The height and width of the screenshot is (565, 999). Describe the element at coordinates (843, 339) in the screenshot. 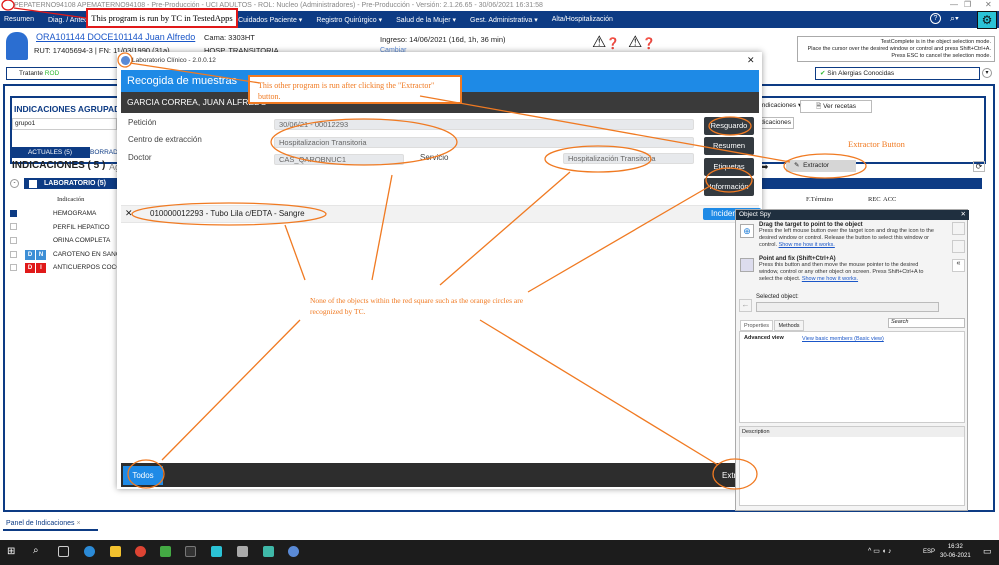

I see `basic-view-link: View basic members (Basic view)` at that location.